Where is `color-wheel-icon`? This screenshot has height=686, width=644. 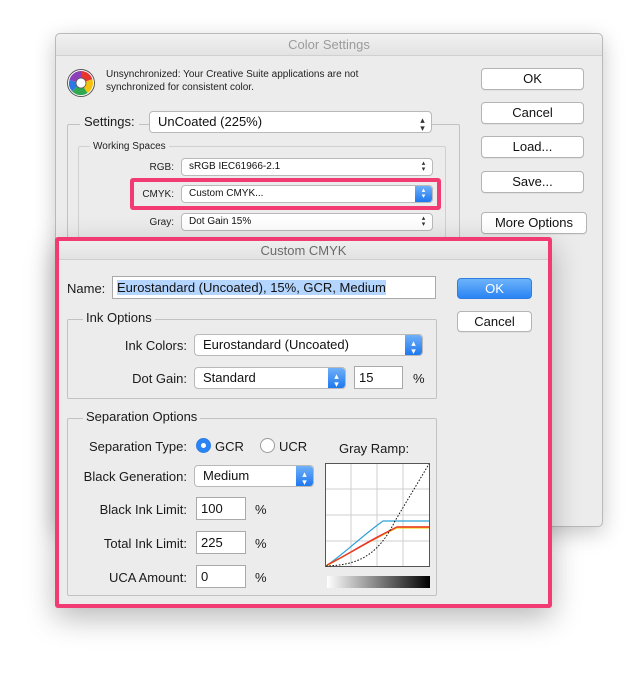
color-wheel-icon is located at coordinates (81, 83).